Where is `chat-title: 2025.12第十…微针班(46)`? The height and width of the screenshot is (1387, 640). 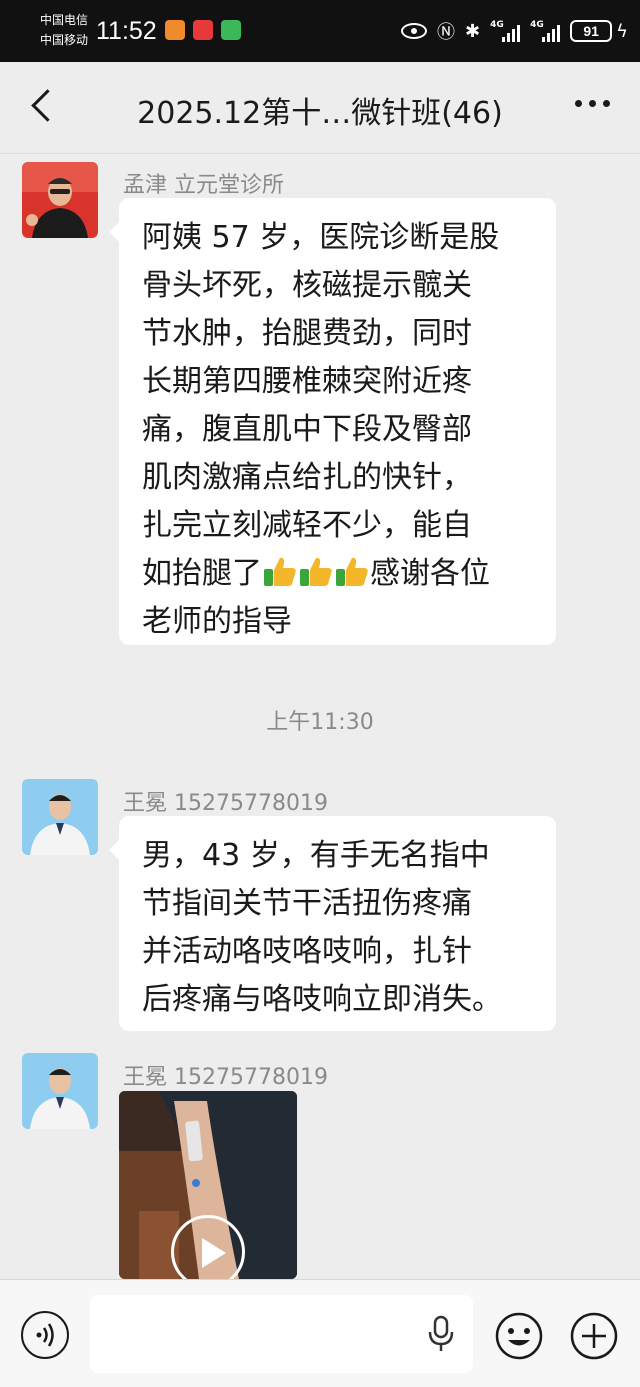
chat-title: 2025.12第十…微针班(46) is located at coordinates (320, 110).